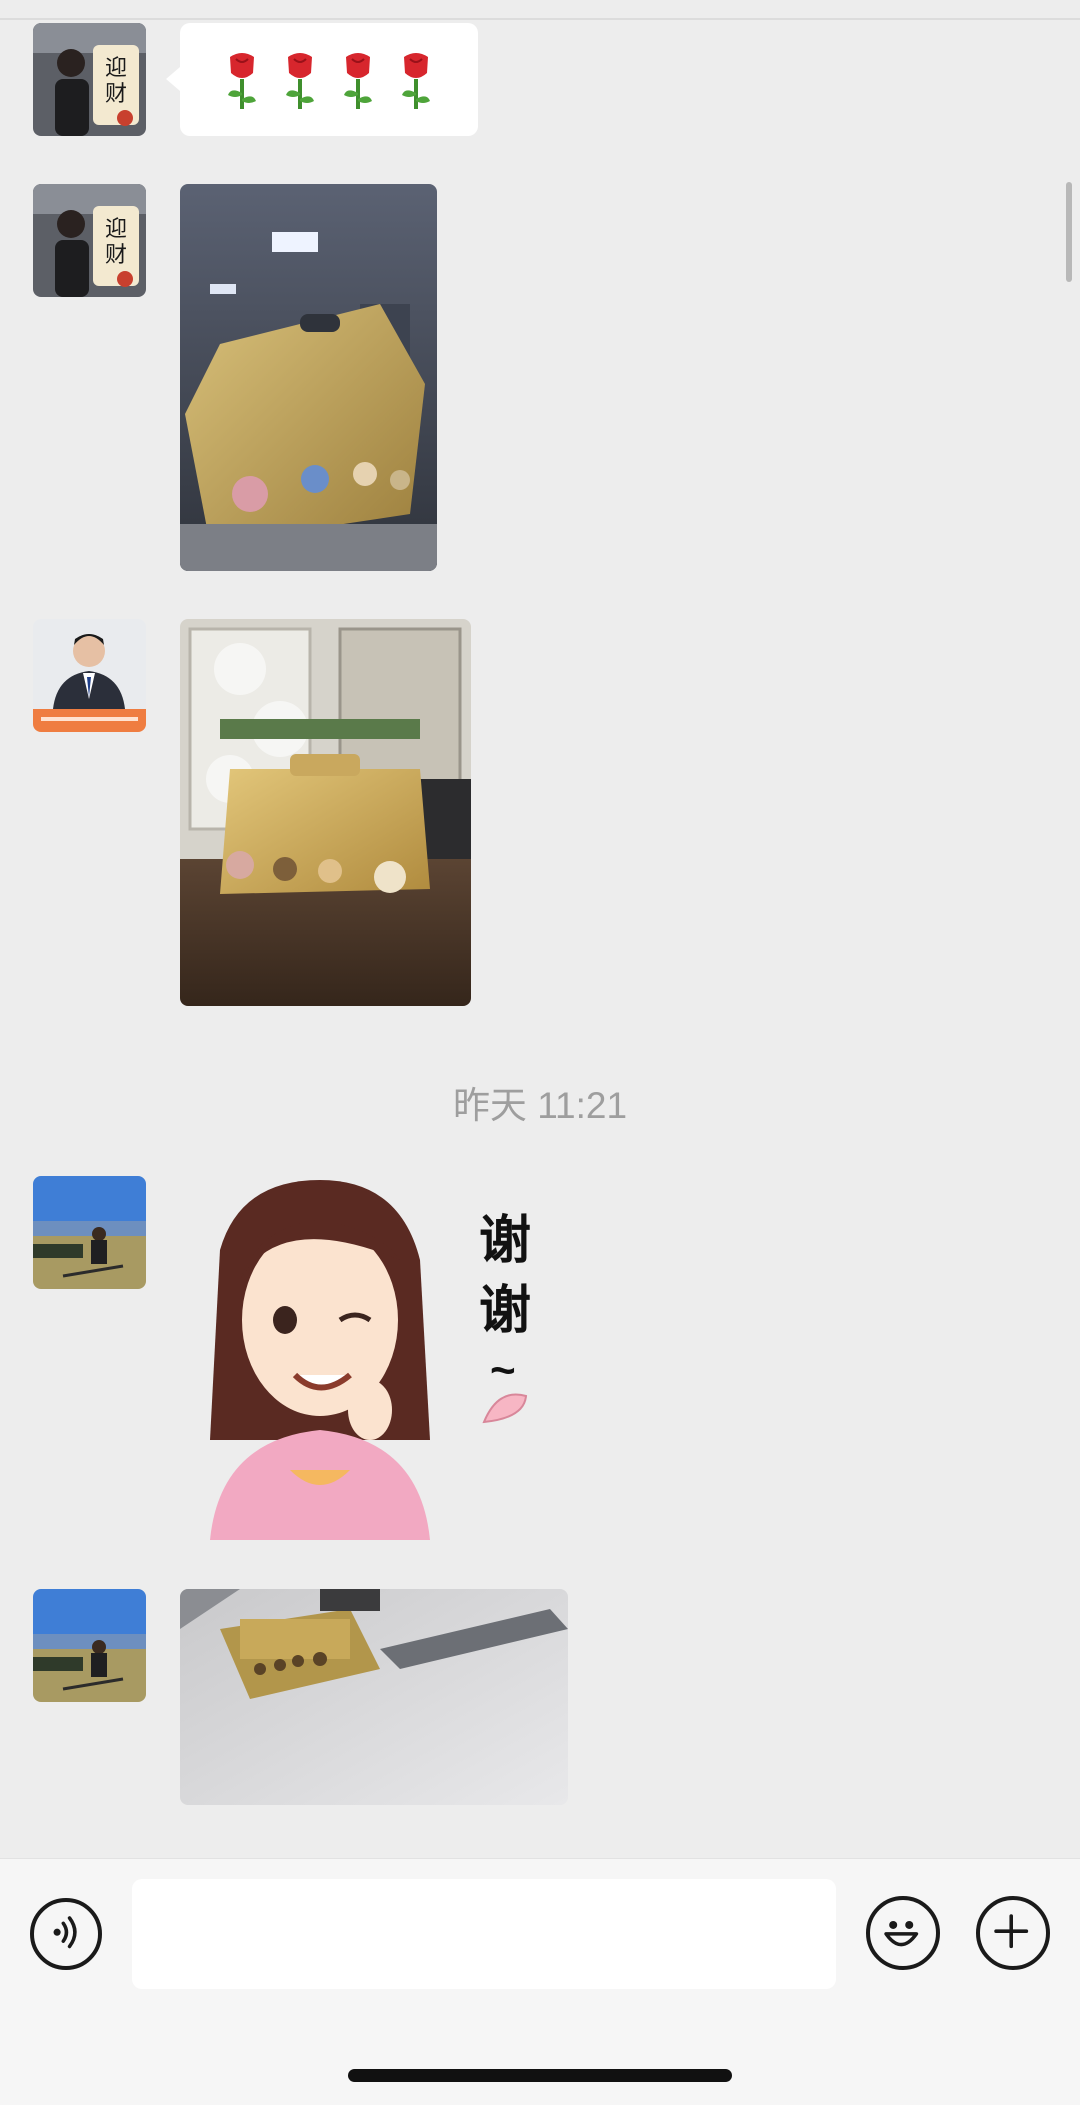  What do you see at coordinates (89, 675) in the screenshot?
I see `avatar-man-suit` at bounding box center [89, 675].